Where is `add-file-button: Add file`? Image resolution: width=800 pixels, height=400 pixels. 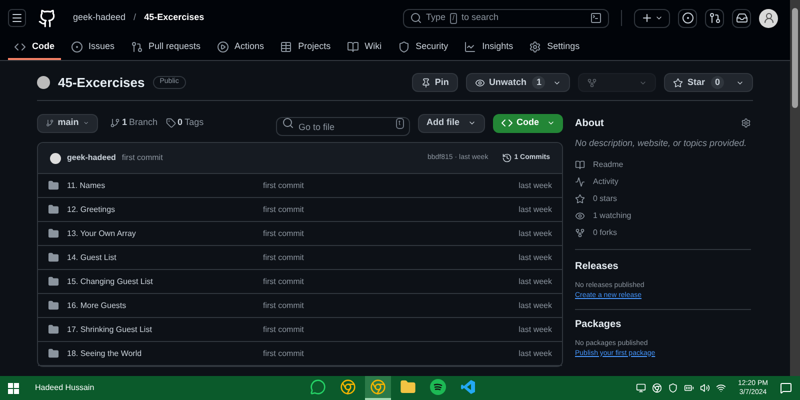 add-file-button: Add file is located at coordinates (451, 123).